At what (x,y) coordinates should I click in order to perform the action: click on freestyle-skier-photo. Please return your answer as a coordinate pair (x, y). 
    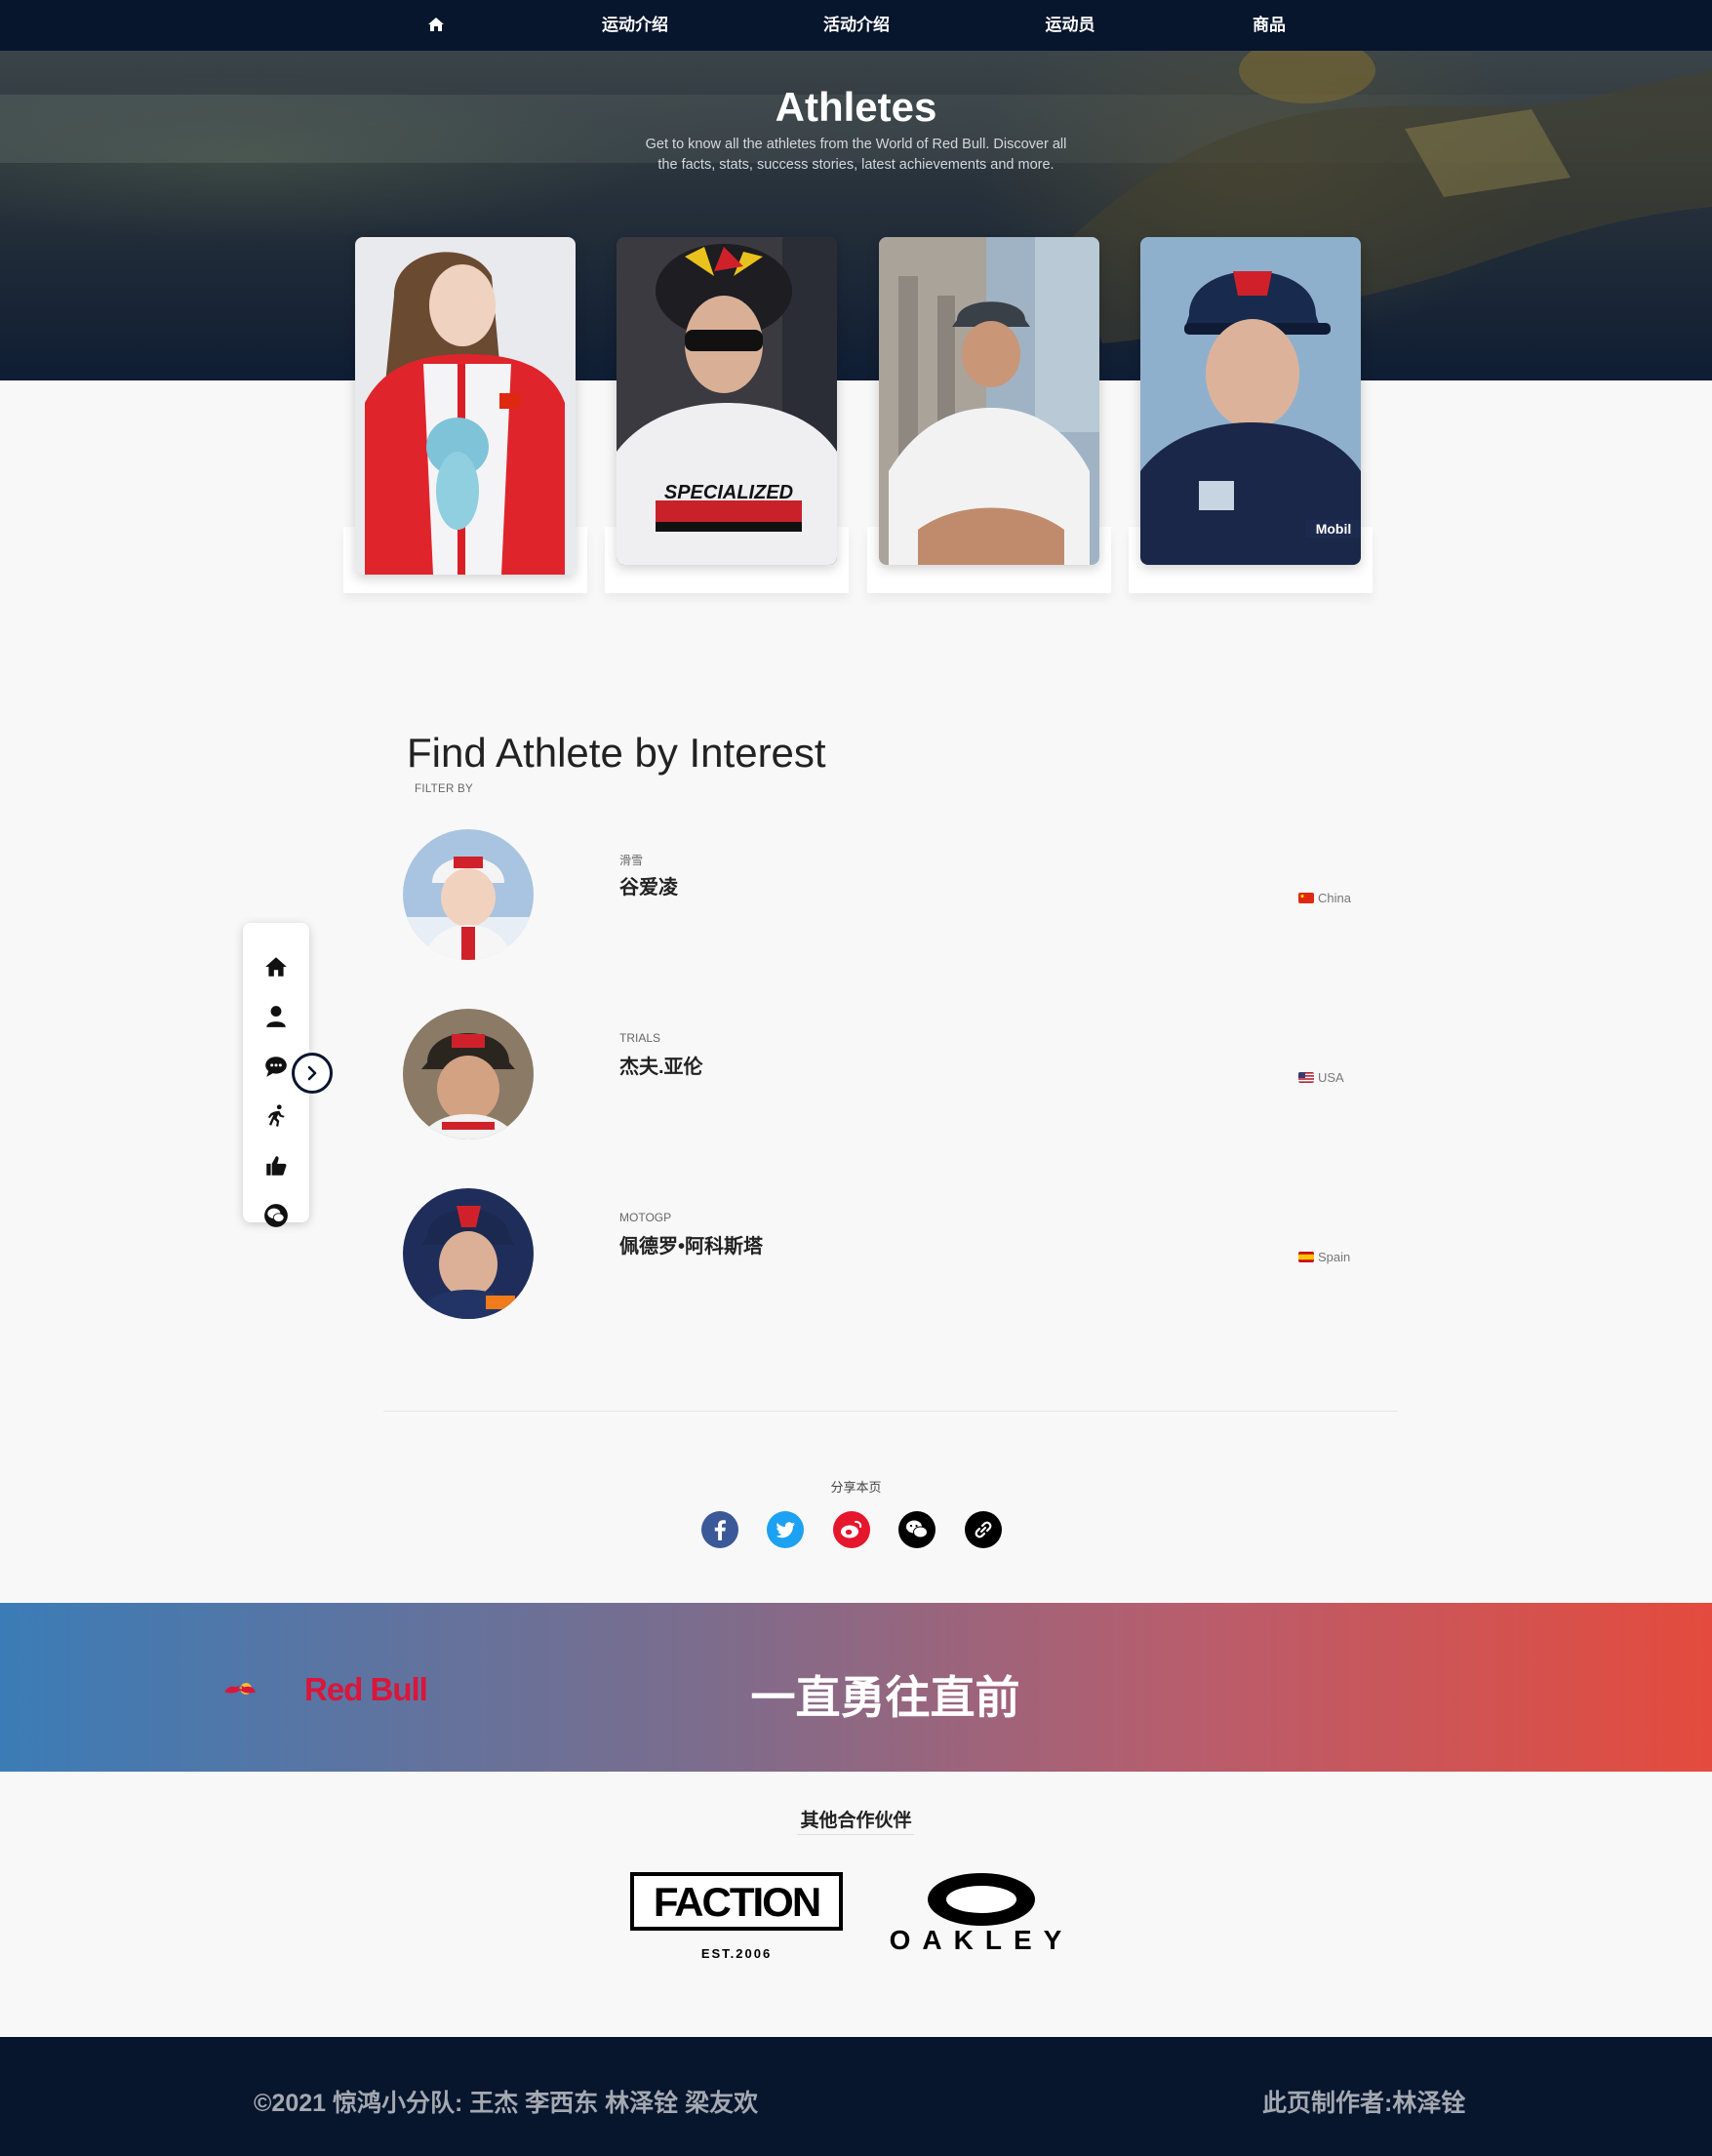
    Looking at the image, I should click on (465, 406).